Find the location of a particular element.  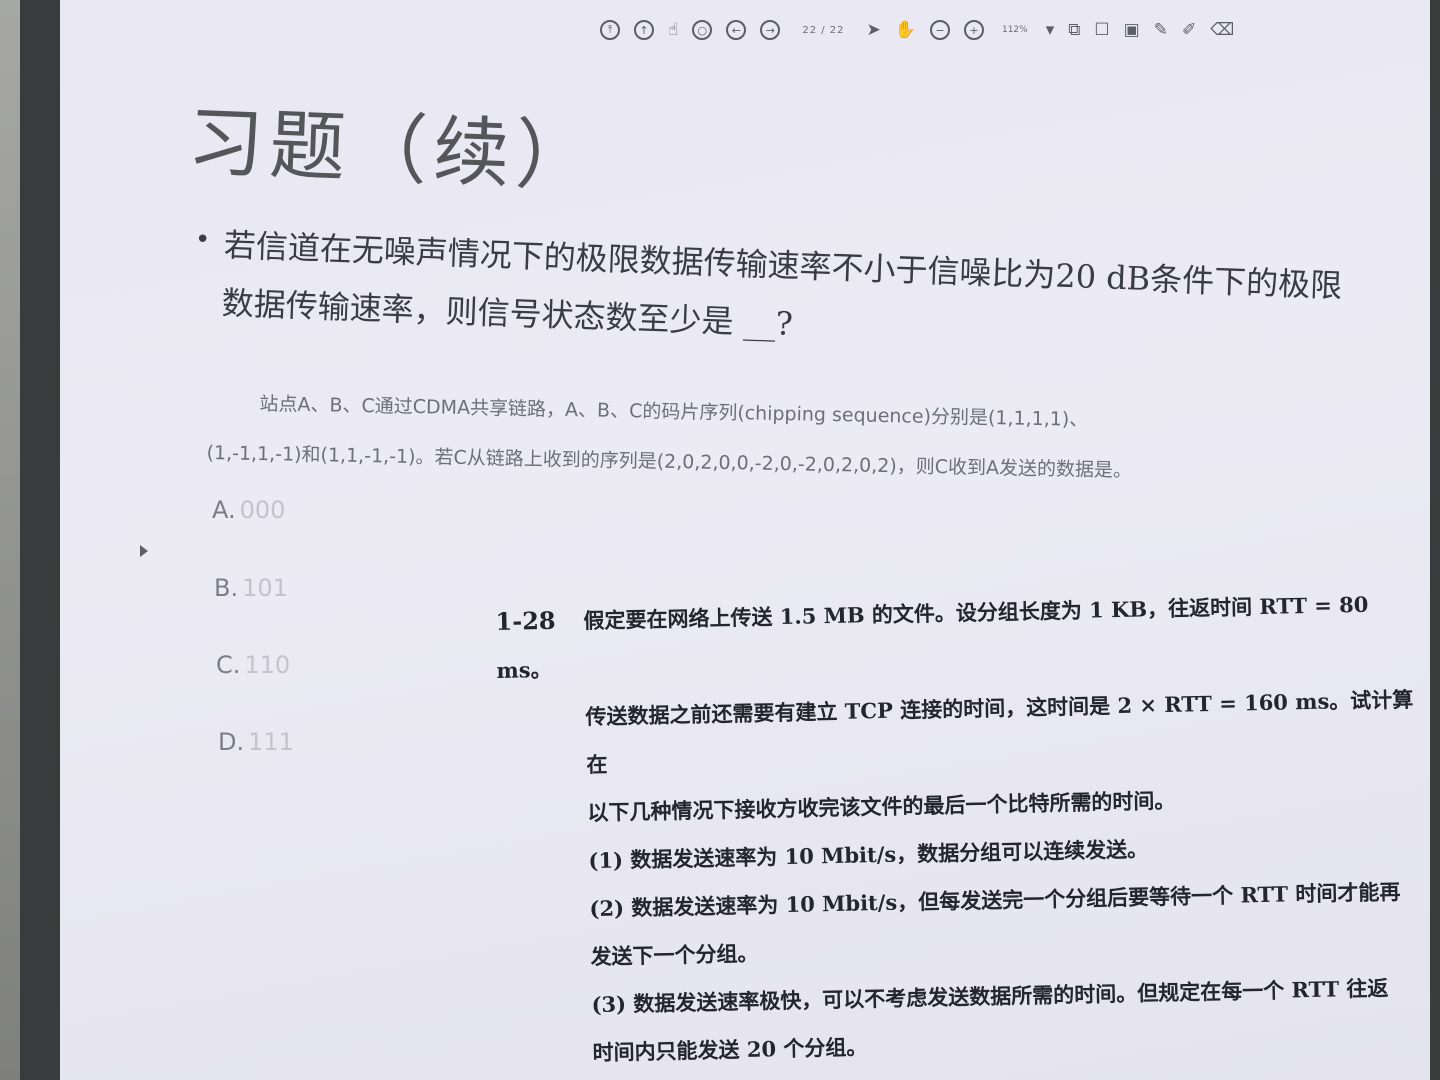

option-label: C. is located at coordinates (228, 665).